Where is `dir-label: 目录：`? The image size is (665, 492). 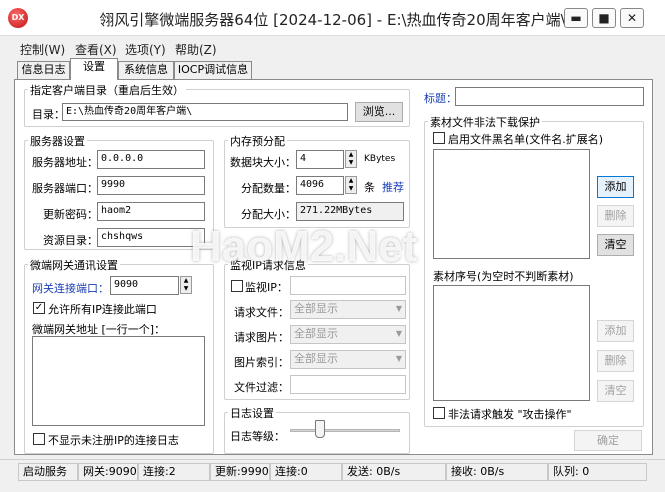
dir-label: 目录： is located at coordinates (48, 114).